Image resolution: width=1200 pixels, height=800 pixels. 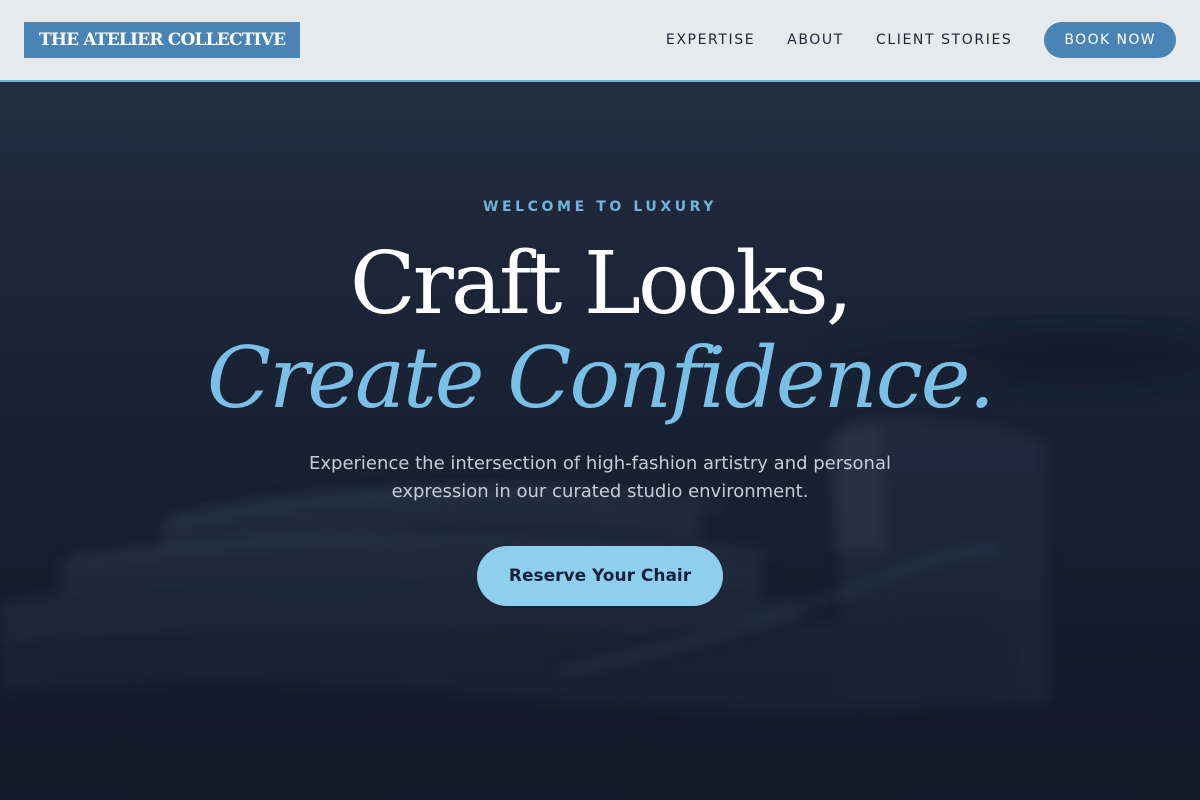 What do you see at coordinates (601, 284) in the screenshot?
I see `hero-headline-line1: Craft Looks,` at bounding box center [601, 284].